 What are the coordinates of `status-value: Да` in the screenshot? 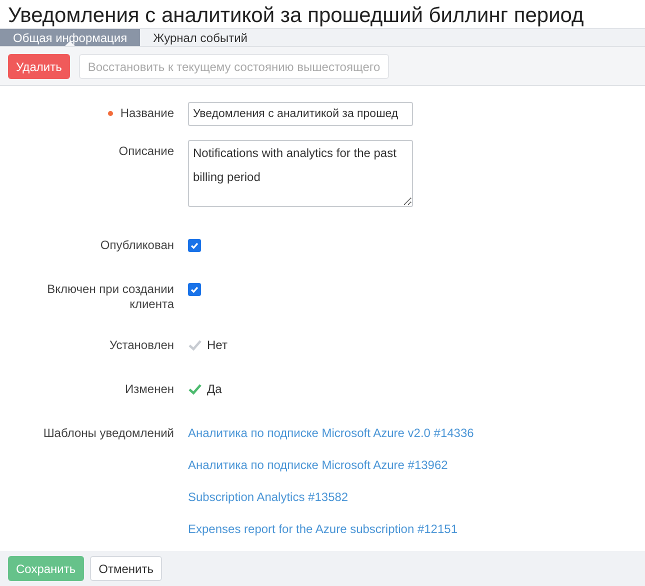 It's located at (214, 389).